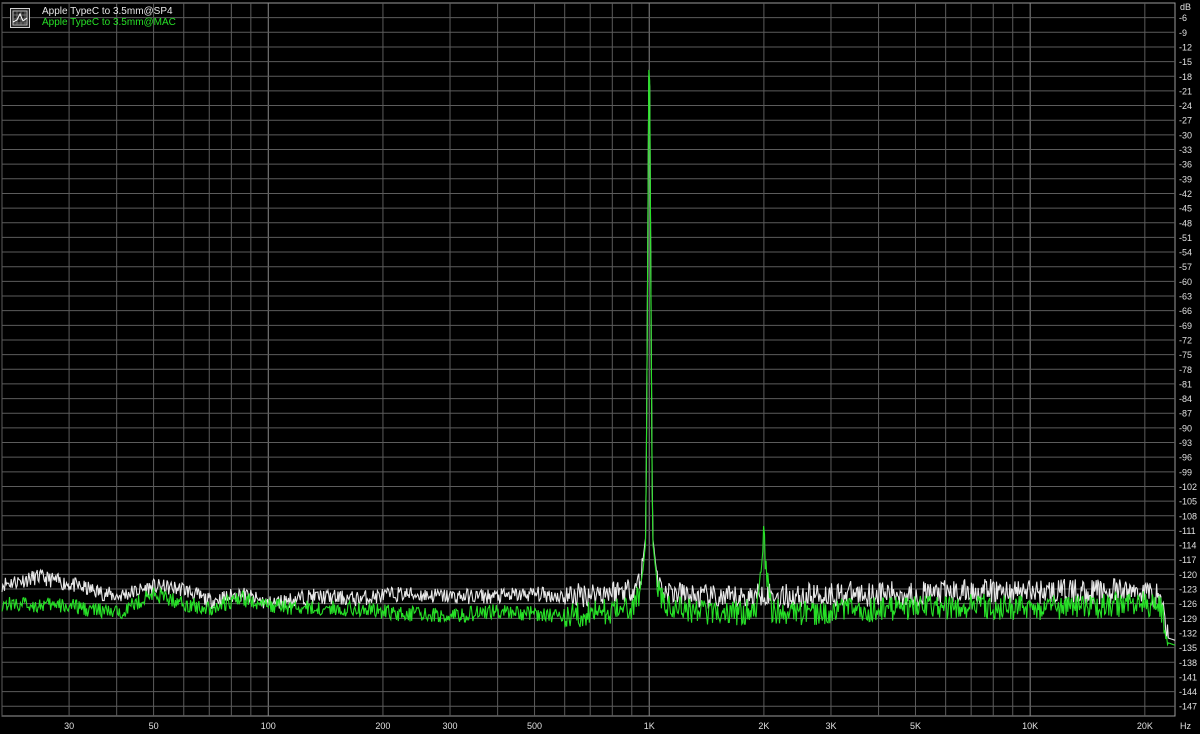 This screenshot has height=734, width=1200. I want to click on y-tick-label: -60, so click(1185, 282).